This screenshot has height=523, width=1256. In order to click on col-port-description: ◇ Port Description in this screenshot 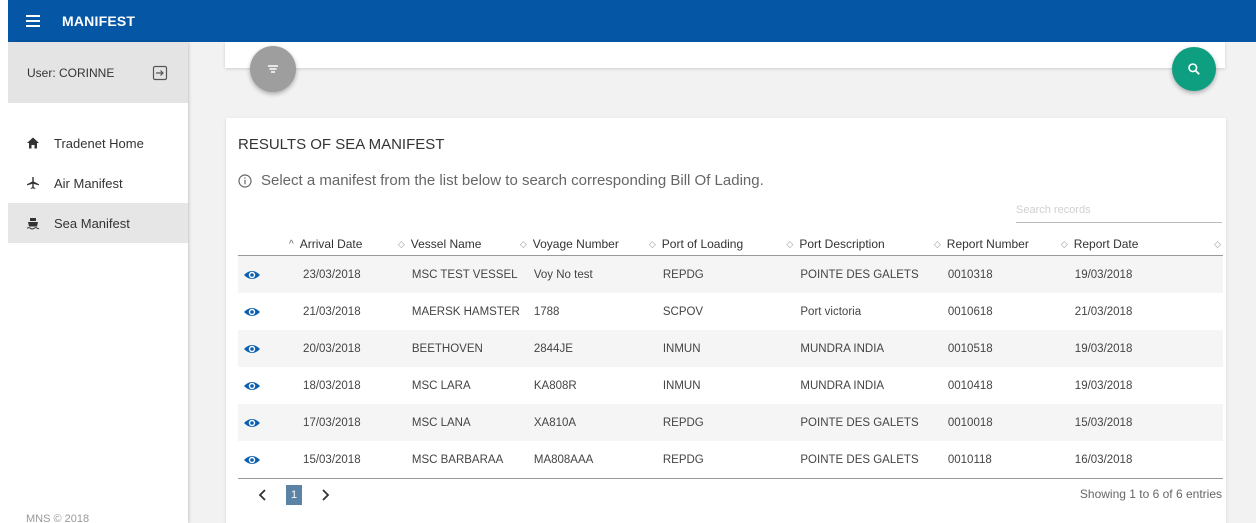, I will do `click(860, 244)`.